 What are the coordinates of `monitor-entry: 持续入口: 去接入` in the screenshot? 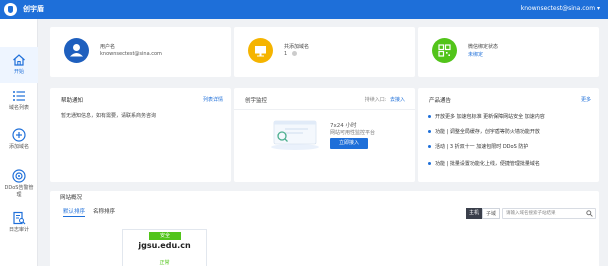 It's located at (385, 99).